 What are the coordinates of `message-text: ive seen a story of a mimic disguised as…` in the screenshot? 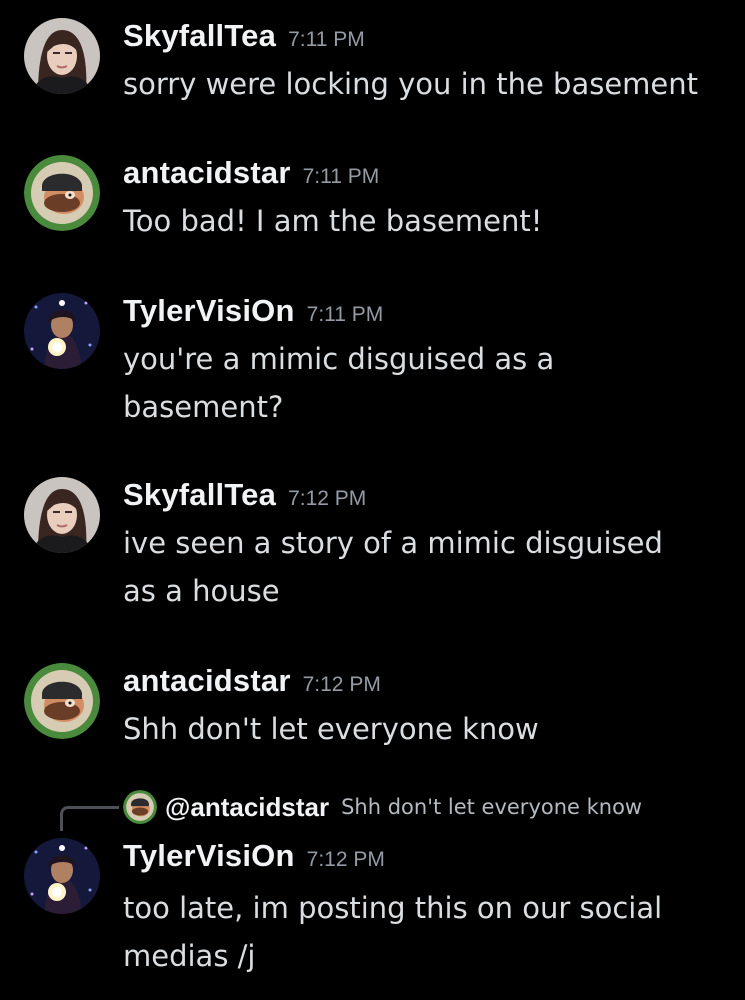 It's located at (393, 567).